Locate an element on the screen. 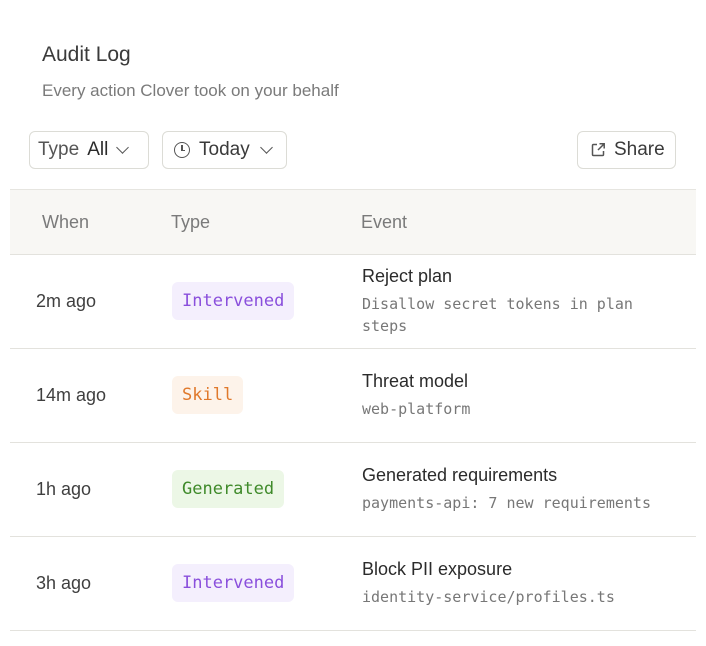 This screenshot has width=706, height=646. share-button: Share is located at coordinates (626, 150).